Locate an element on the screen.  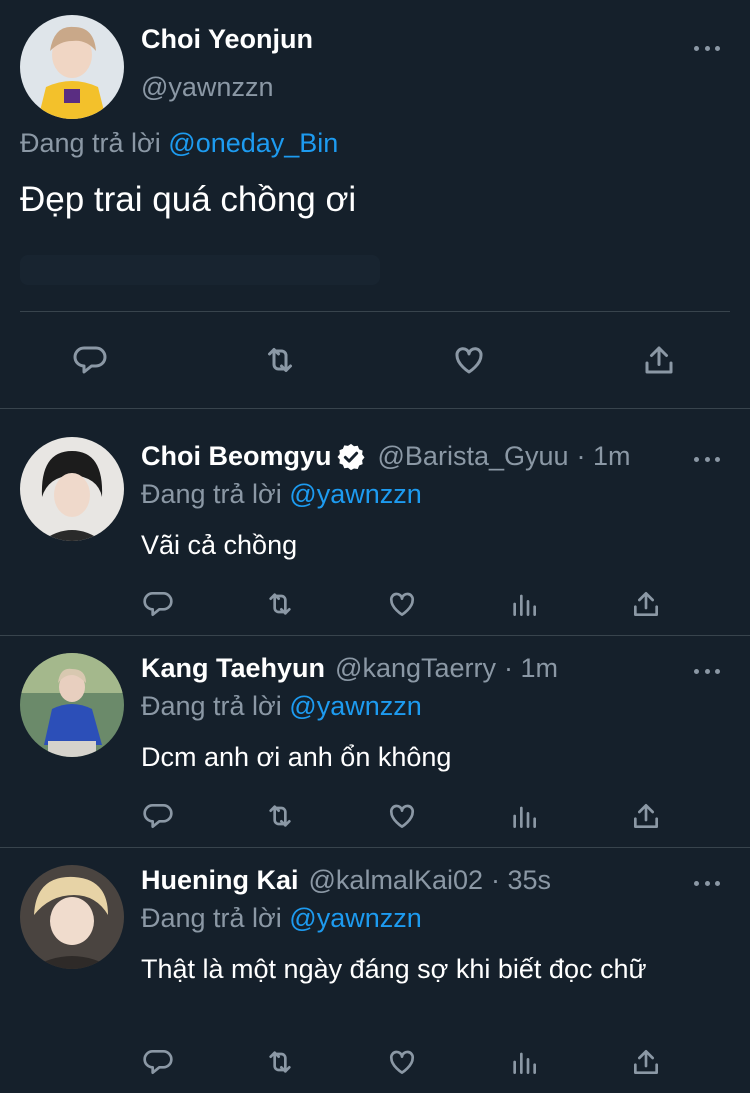
author-handle: @Barista_Gyuu is located at coordinates (473, 456).